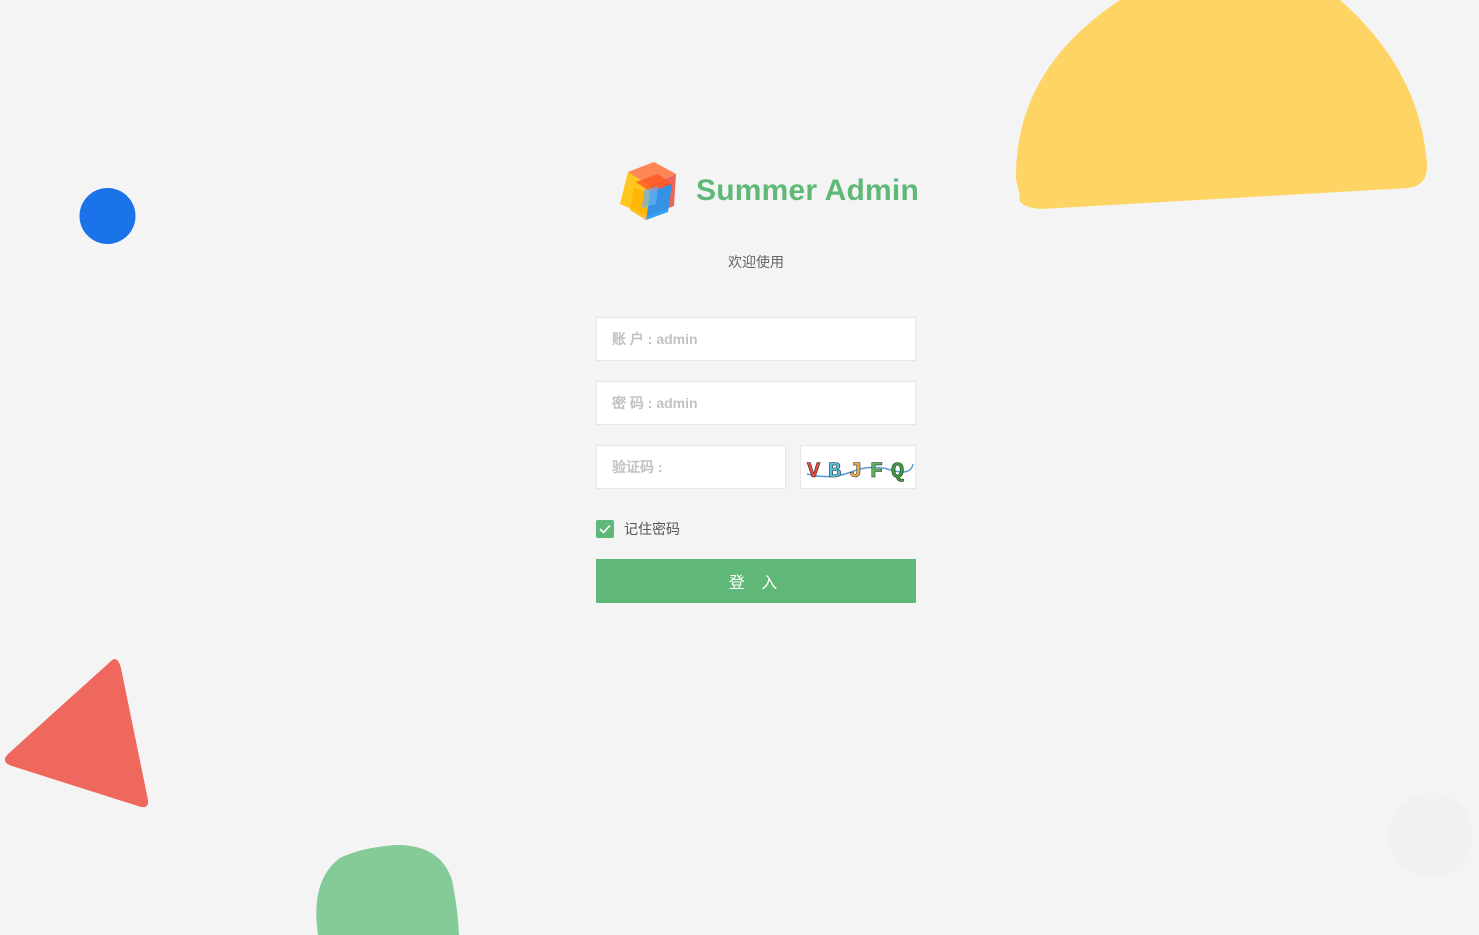 This screenshot has height=935, width=1479. Describe the element at coordinates (605, 529) in the screenshot. I see `check-icon` at that location.